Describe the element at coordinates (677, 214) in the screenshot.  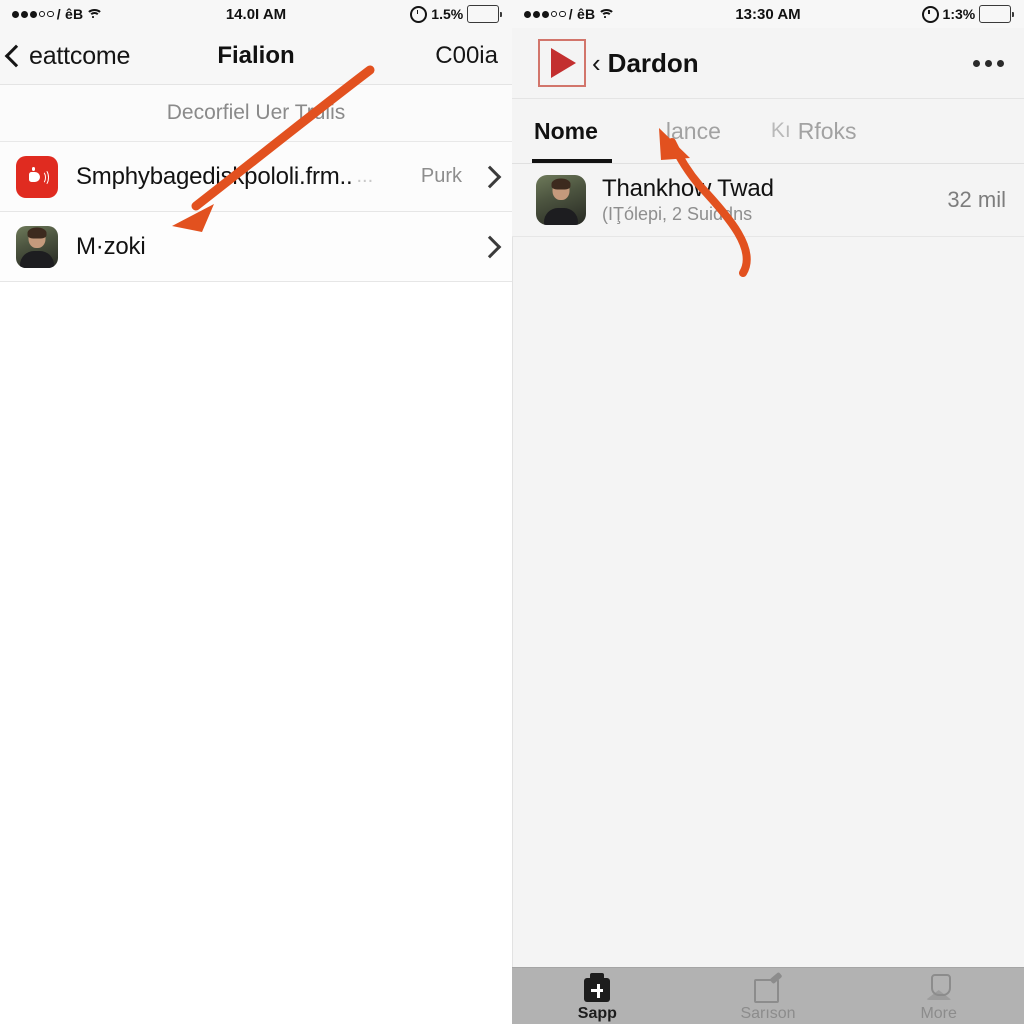
I see `result-subtitle: (IŢólepi, 2 Suiddns` at that location.